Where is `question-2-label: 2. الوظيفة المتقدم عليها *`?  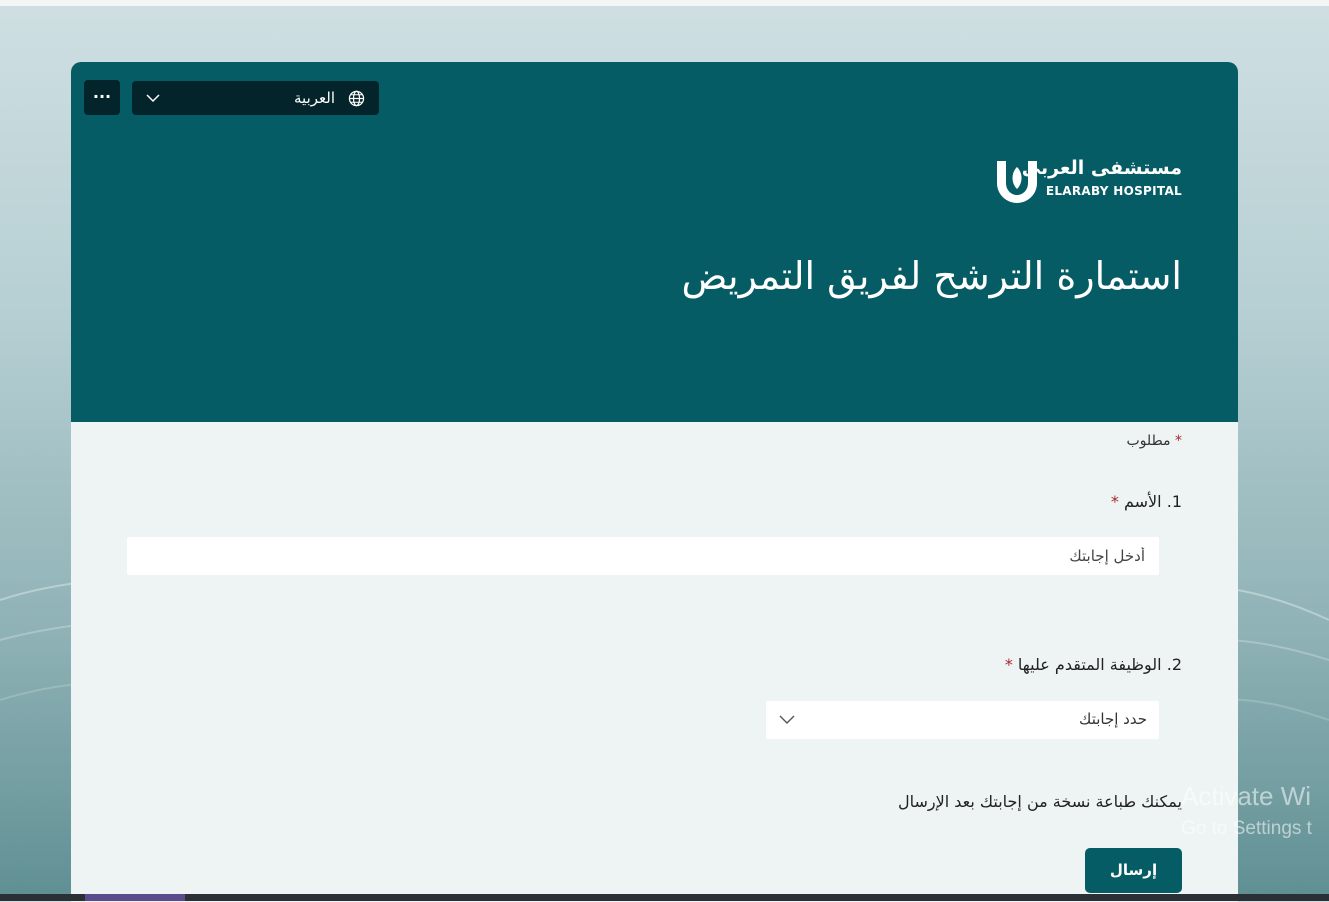 question-2-label: 2. الوظيفة المتقدم عليها * is located at coordinates (1093, 664).